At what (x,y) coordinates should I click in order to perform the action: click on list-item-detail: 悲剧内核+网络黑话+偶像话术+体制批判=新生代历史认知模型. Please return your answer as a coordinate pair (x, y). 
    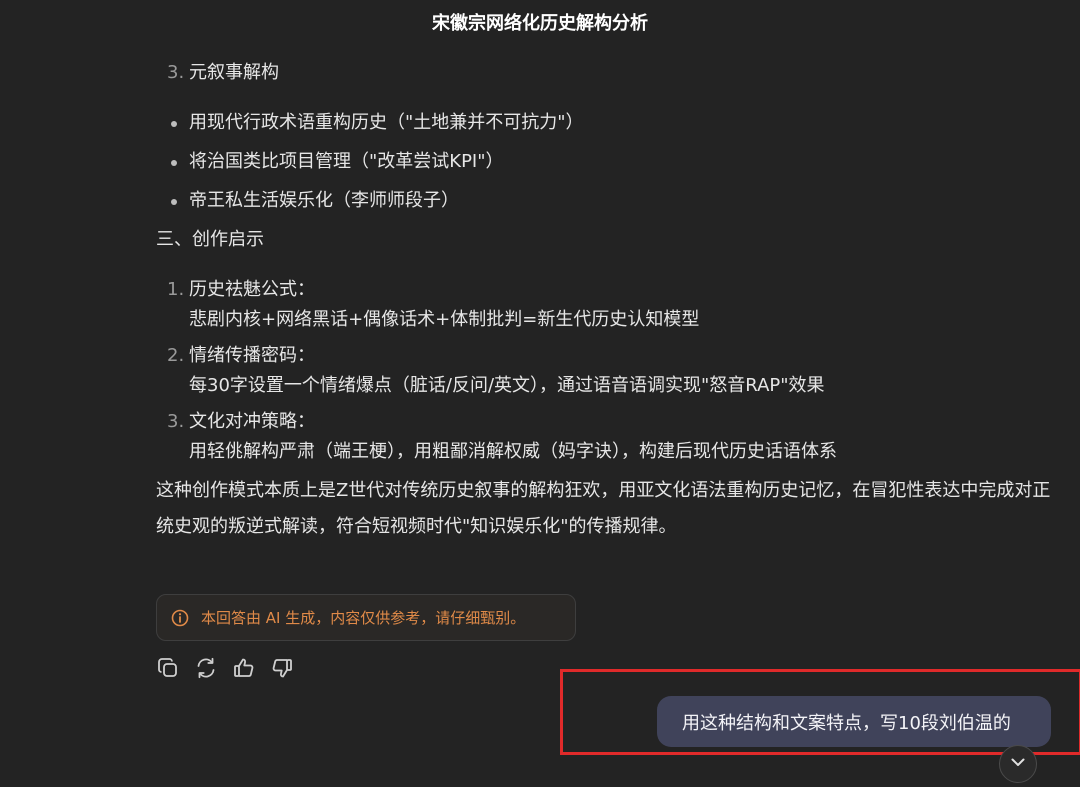
    Looking at the image, I should click on (444, 319).